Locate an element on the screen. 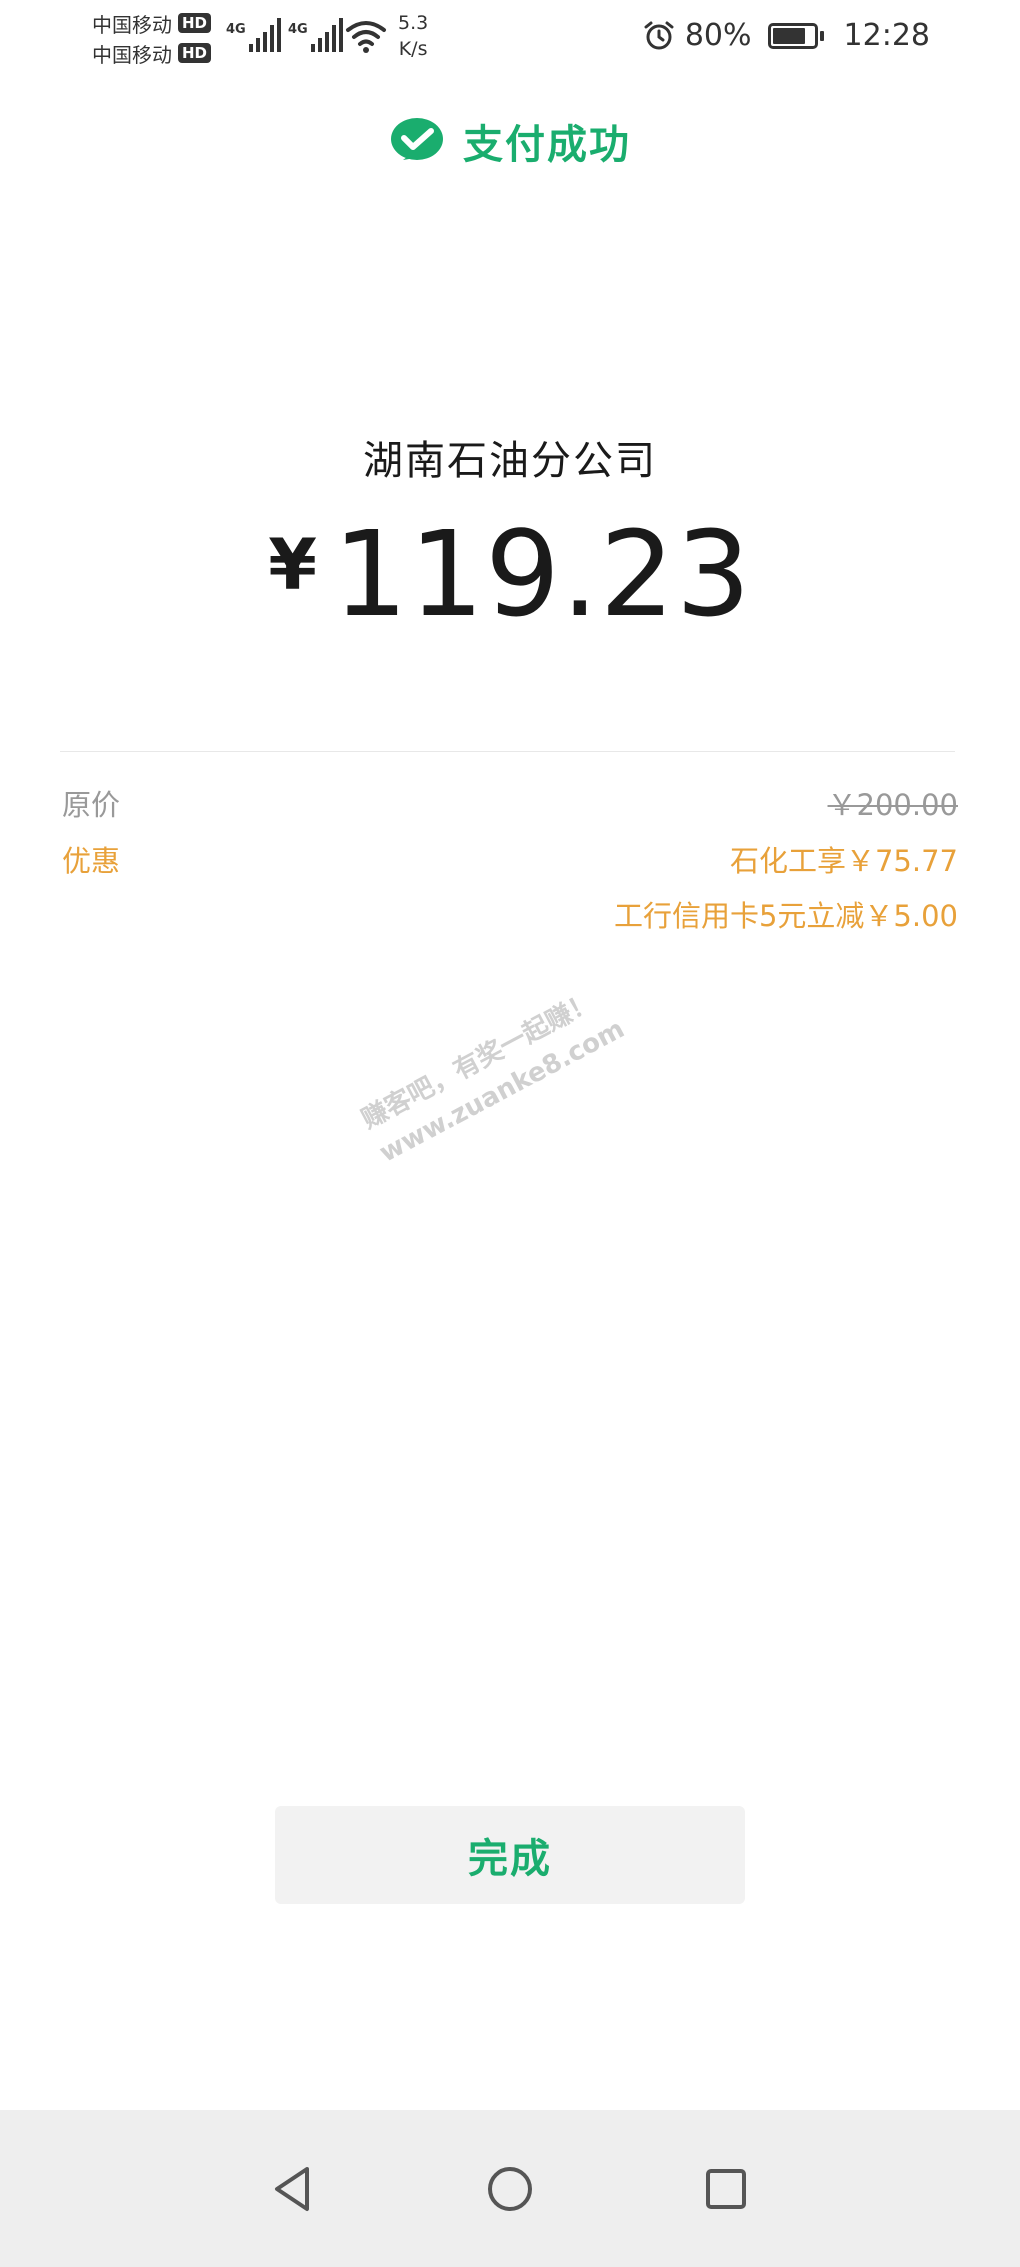 Image resolution: width=1020 pixels, height=2267 pixels. alarm-icon is located at coordinates (659, 35).